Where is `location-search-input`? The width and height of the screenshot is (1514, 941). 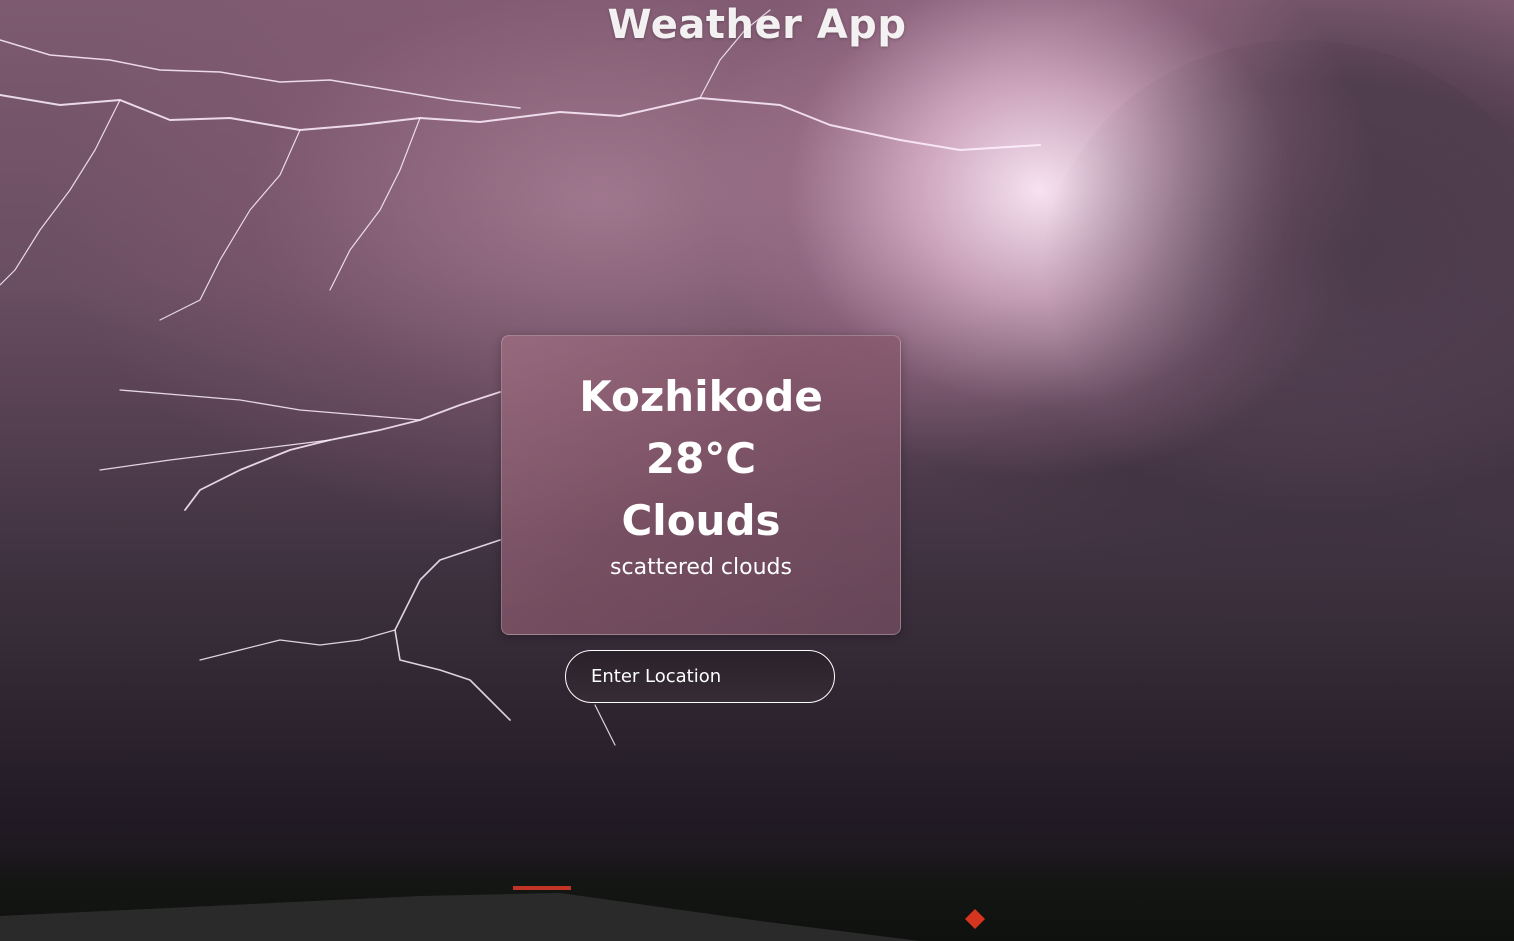 location-search-input is located at coordinates (700, 676).